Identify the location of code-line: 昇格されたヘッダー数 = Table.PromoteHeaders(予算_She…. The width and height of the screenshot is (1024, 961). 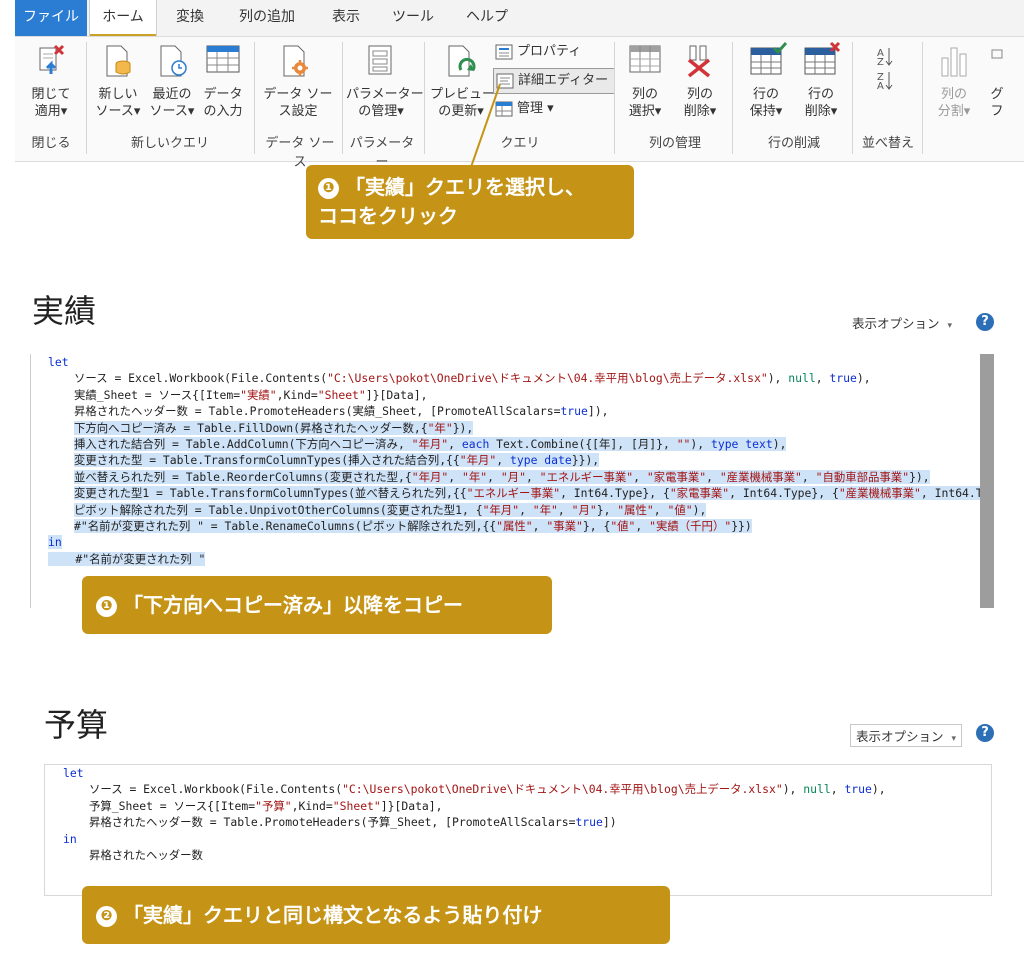
(353, 822).